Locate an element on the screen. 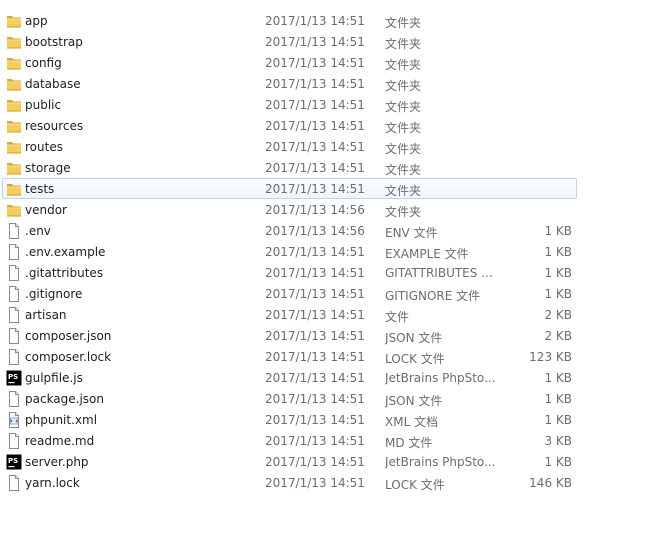  file-name: resources is located at coordinates (54, 126).